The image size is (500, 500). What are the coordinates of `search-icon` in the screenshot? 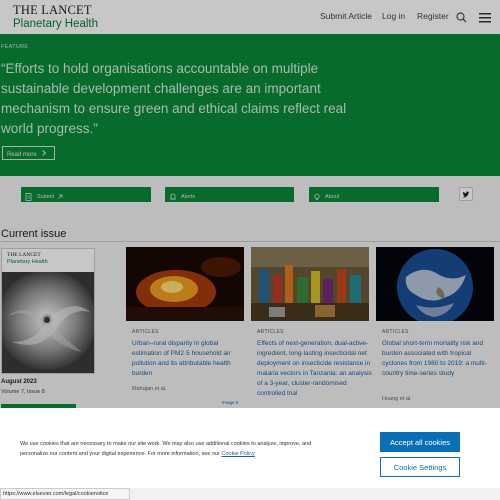 It's located at (461, 19).